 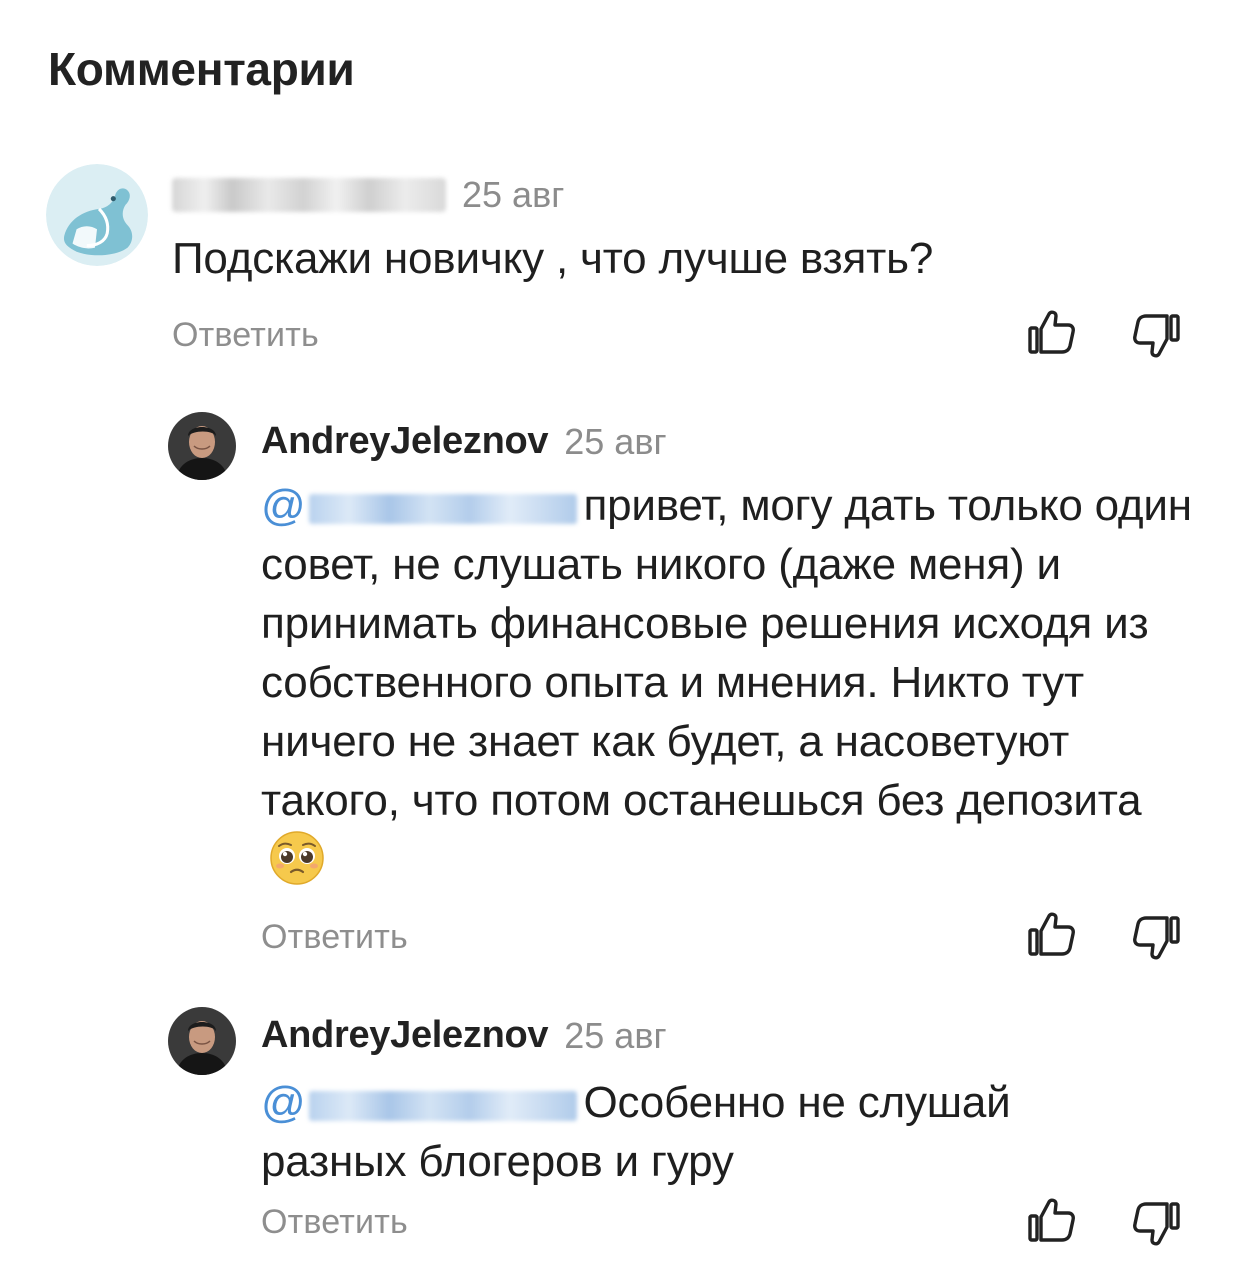 I want to click on author-name-blurred, so click(x=309, y=195).